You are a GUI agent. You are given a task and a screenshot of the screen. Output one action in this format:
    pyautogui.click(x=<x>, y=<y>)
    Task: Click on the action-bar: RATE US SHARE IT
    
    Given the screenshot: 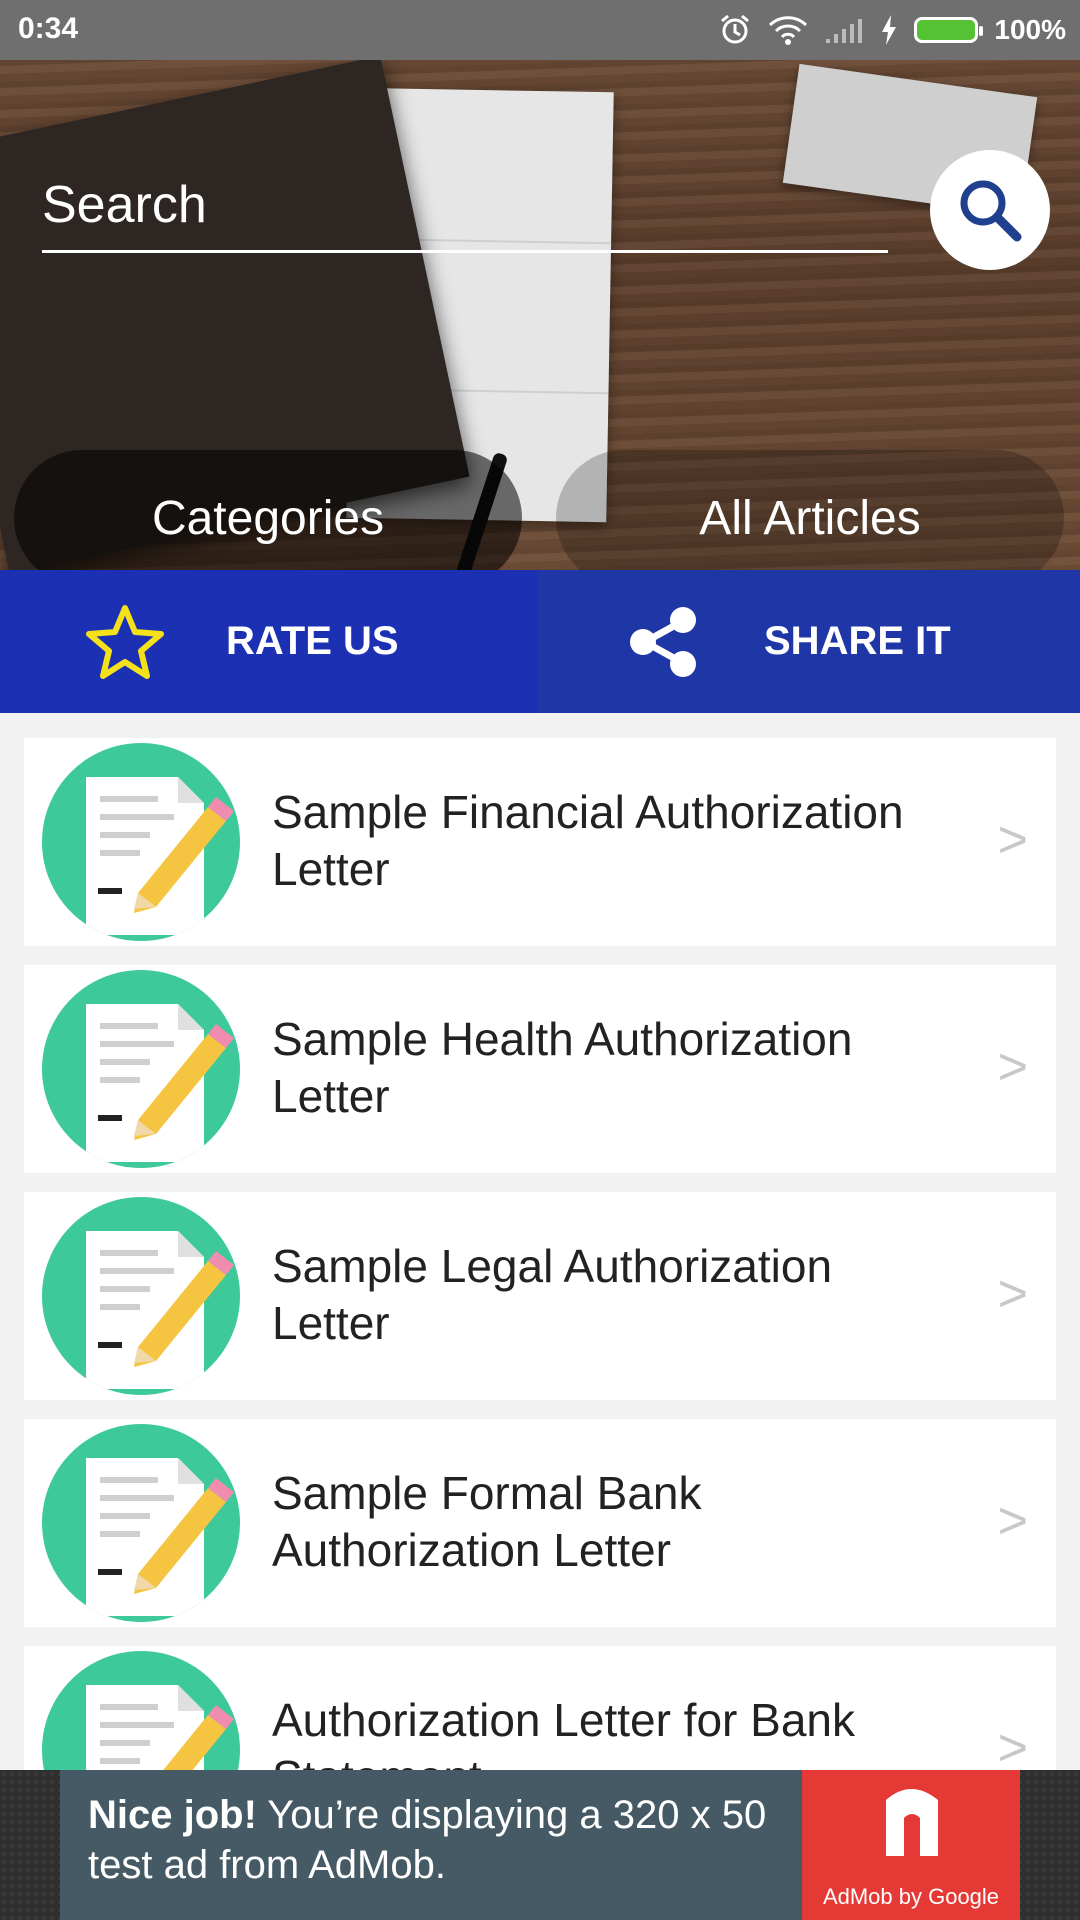 What is the action you would take?
    pyautogui.click(x=540, y=641)
    